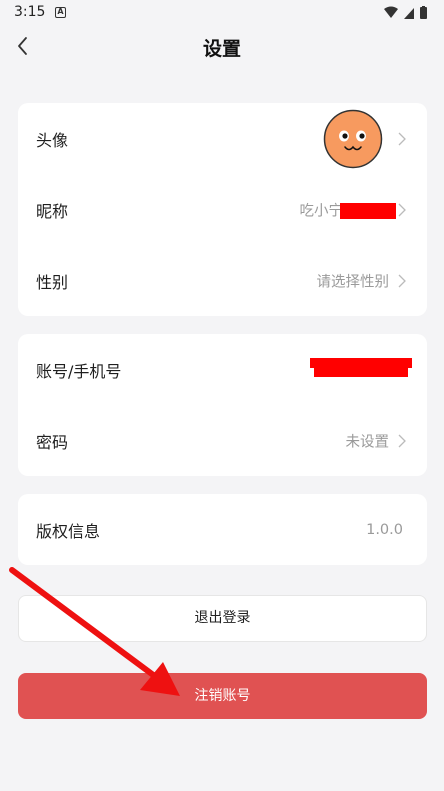 This screenshot has height=791, width=444. What do you see at coordinates (222, 696) in the screenshot?
I see `cancel-account-button: 注销账号` at bounding box center [222, 696].